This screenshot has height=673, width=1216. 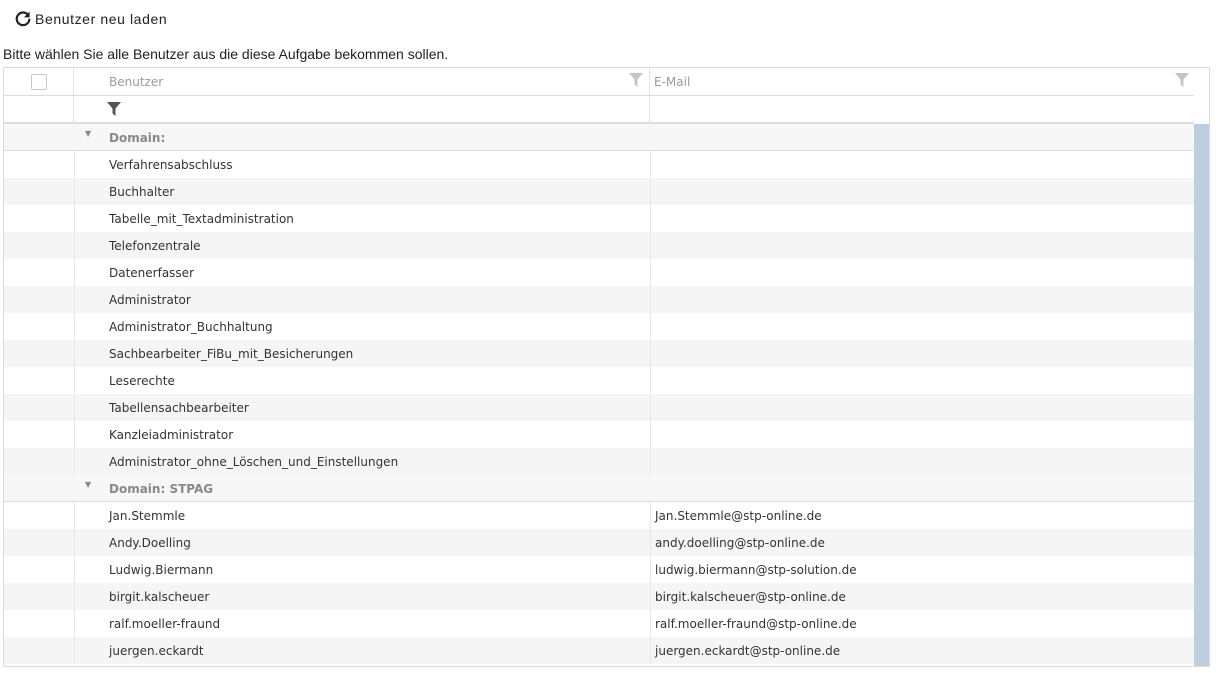 What do you see at coordinates (599, 245) in the screenshot?
I see `table-row: Telefonzentrale` at bounding box center [599, 245].